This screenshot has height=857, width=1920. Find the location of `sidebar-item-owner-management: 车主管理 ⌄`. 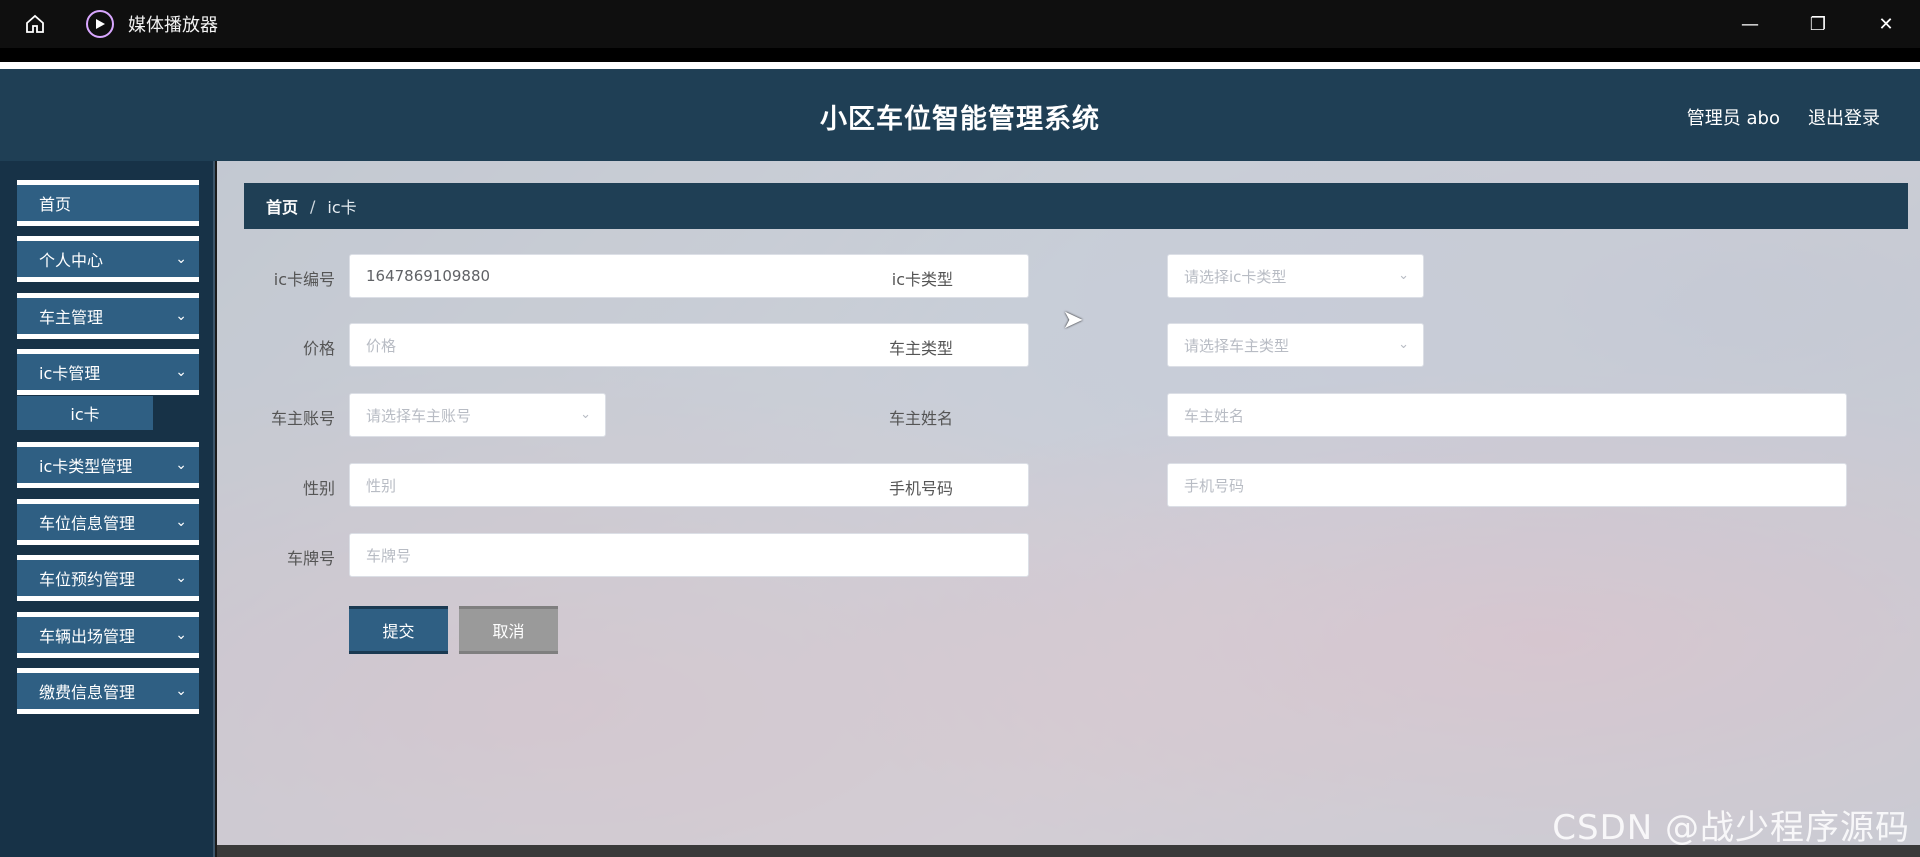

sidebar-item-owner-management: 车主管理 ⌄ is located at coordinates (108, 316).